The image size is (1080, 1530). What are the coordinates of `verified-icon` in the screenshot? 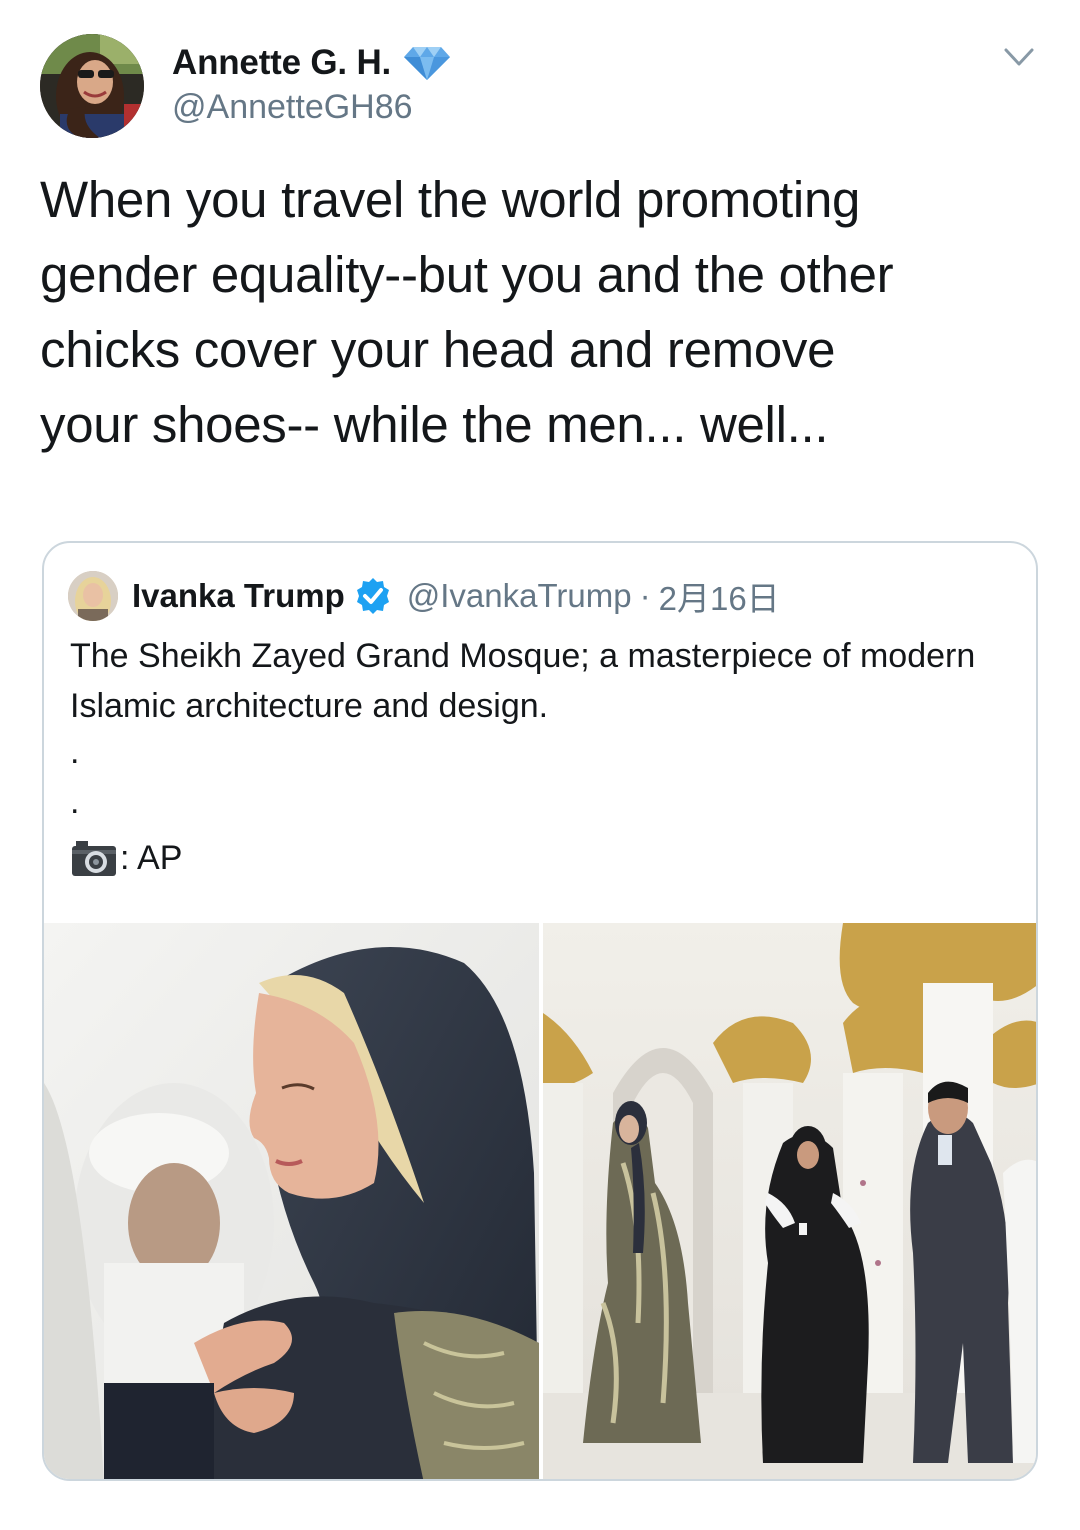 It's located at (373, 596).